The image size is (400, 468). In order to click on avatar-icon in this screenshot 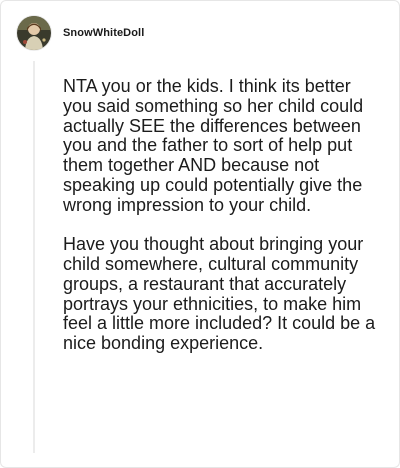, I will do `click(34, 33)`.